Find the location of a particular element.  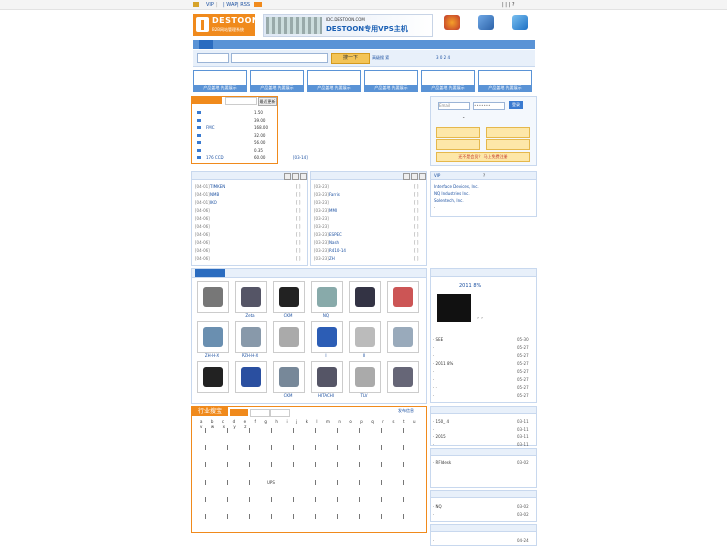

industry-mid-label: UPS is located at coordinates (271, 482).